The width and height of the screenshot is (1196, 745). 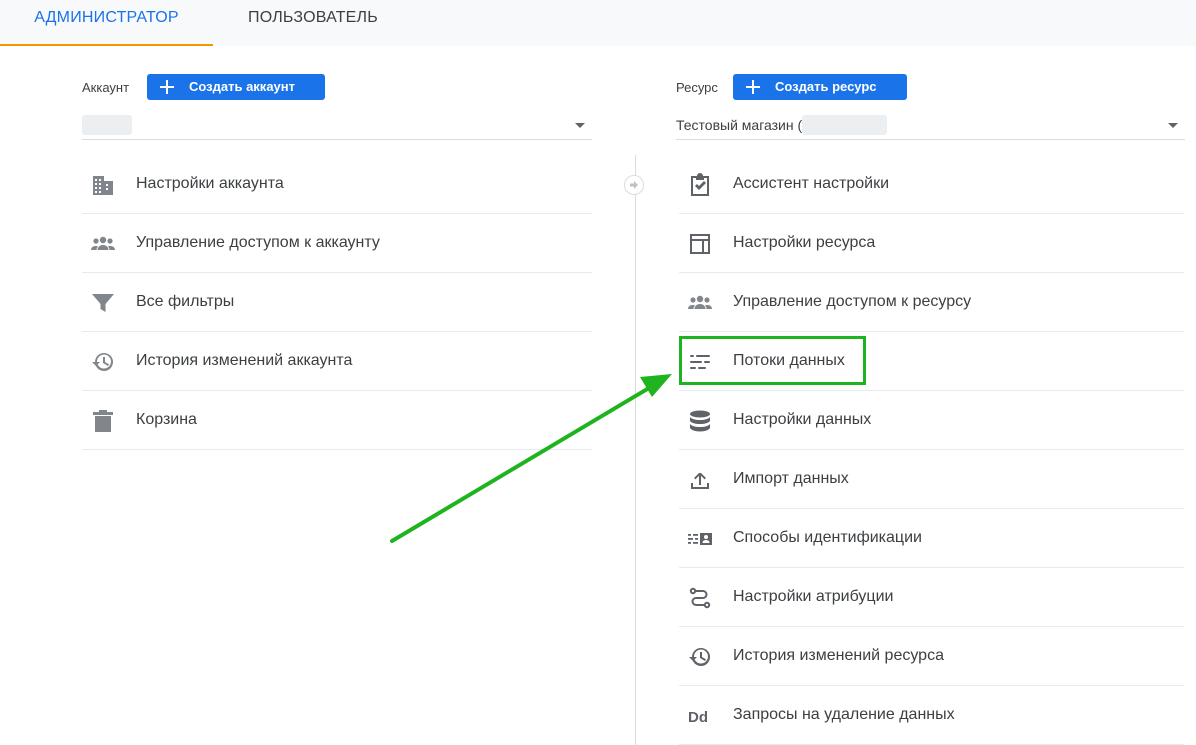 I want to click on column-divider, so click(x=635, y=450).